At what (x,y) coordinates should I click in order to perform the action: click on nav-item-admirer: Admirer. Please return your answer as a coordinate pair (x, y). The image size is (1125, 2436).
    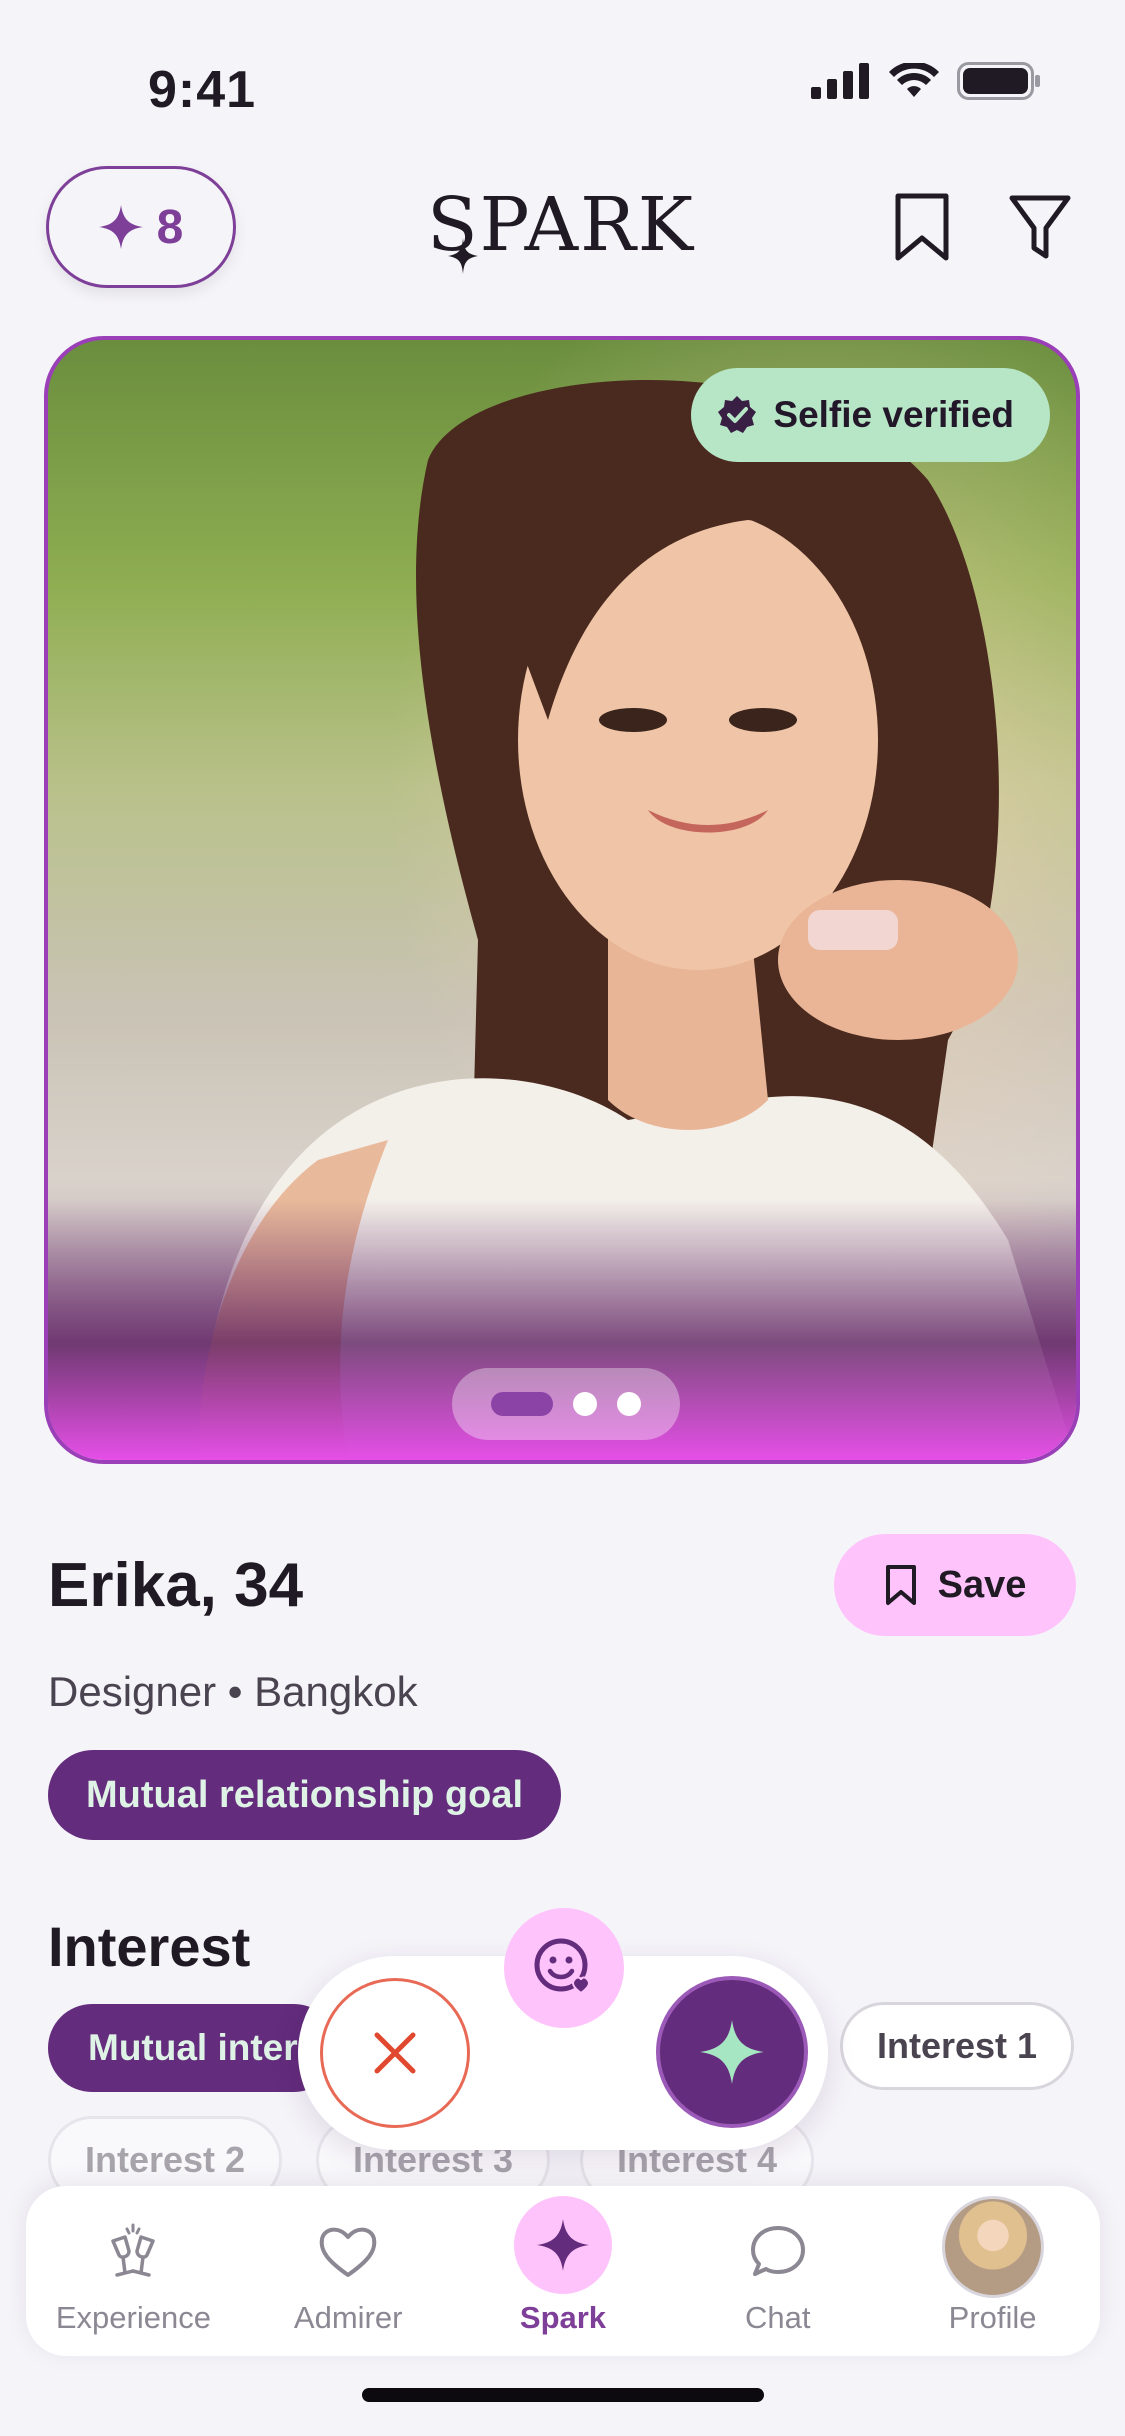
    Looking at the image, I should click on (348, 2271).